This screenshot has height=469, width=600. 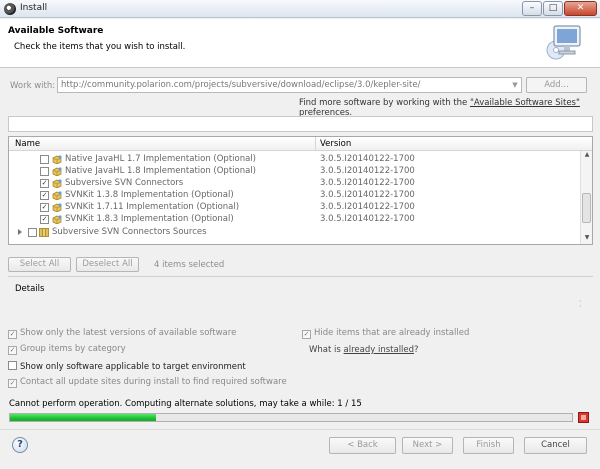 What do you see at coordinates (10, 9) in the screenshot?
I see `eclipse-icon` at bounding box center [10, 9].